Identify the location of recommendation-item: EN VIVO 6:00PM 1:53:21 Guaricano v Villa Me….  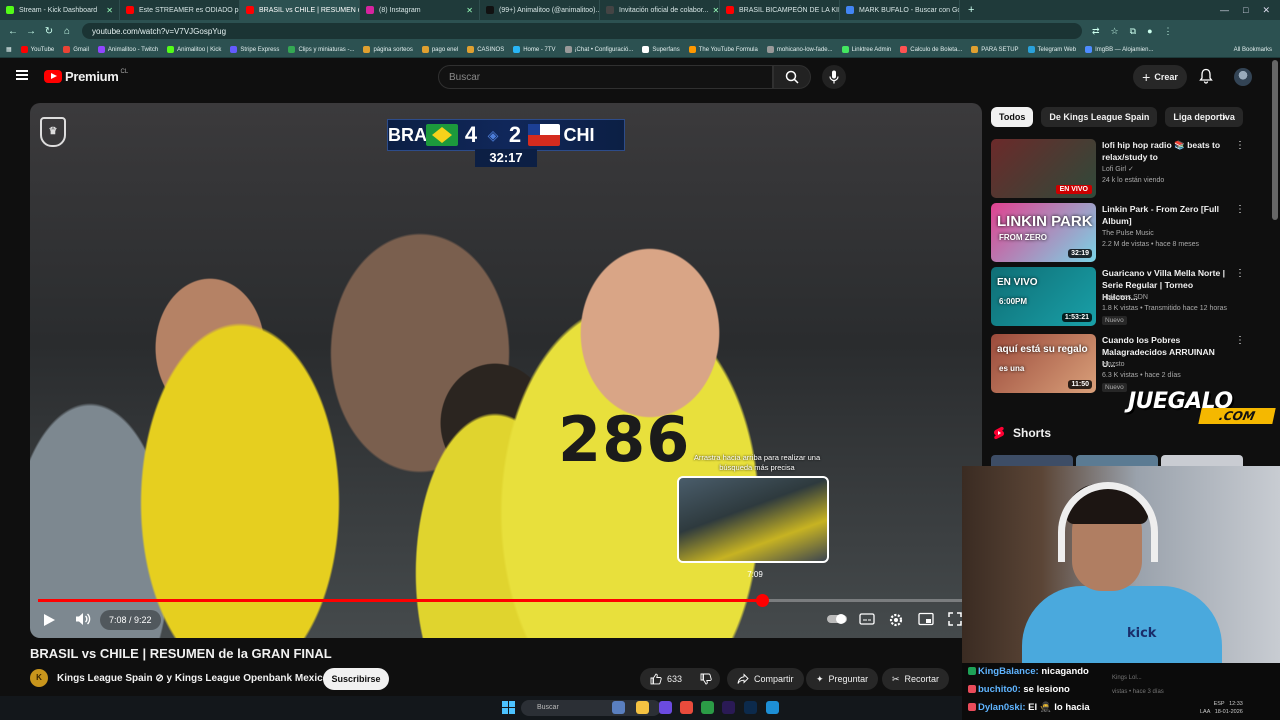
(1120, 297).